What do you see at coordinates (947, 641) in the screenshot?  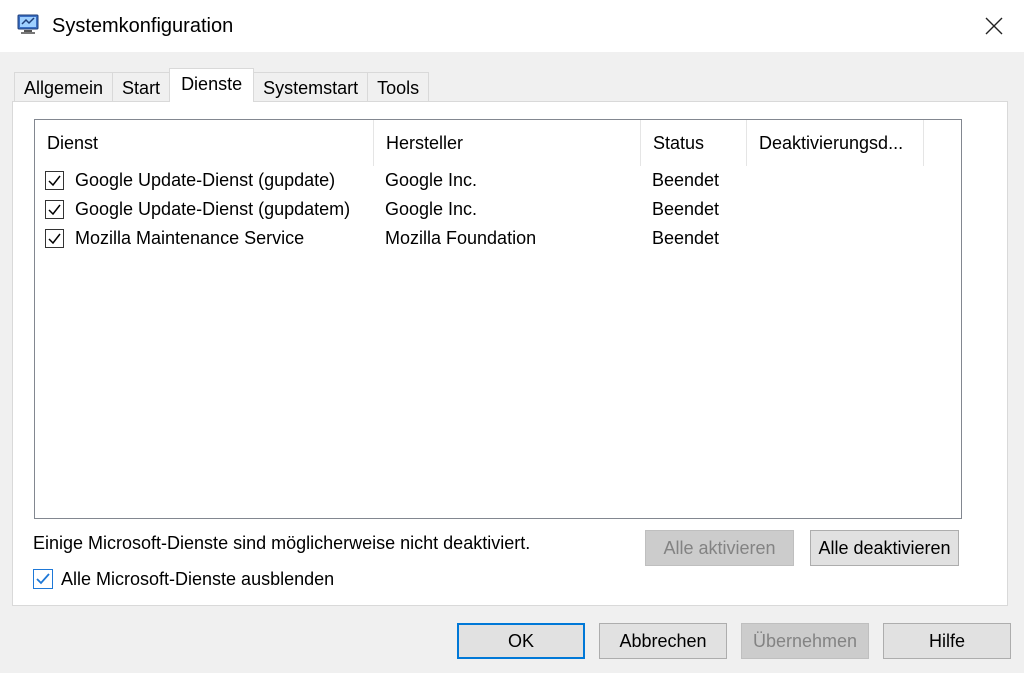 I see `help-button: Hilfe` at bounding box center [947, 641].